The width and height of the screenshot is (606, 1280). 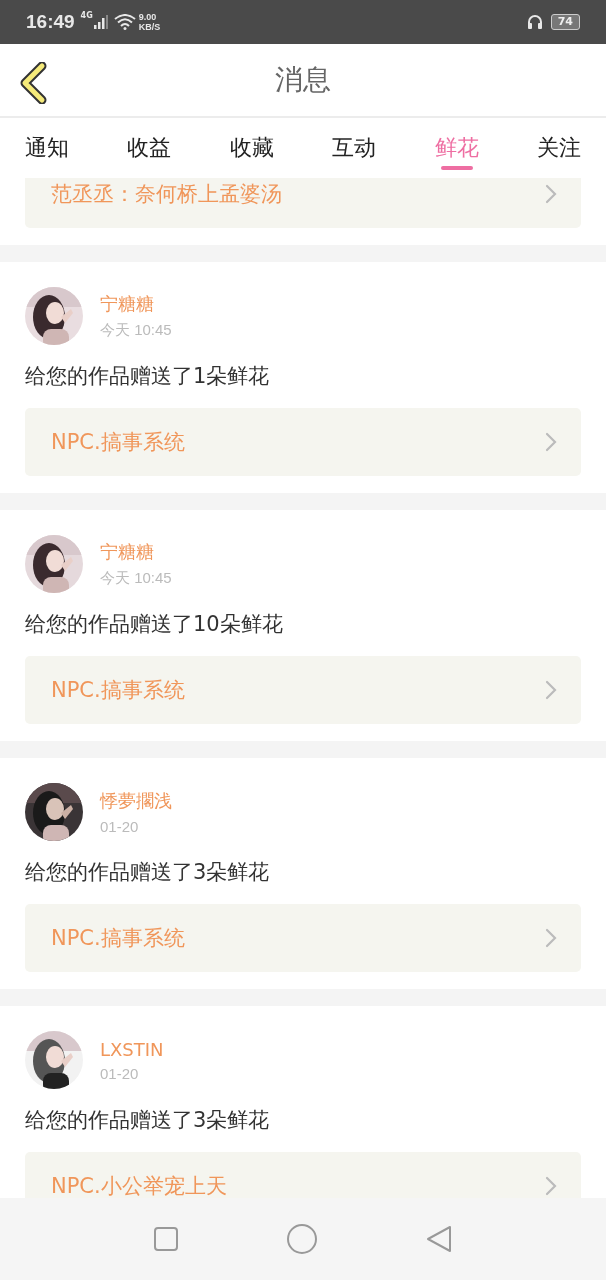 What do you see at coordinates (534, 22) in the screenshot?
I see `headphones-icon` at bounding box center [534, 22].